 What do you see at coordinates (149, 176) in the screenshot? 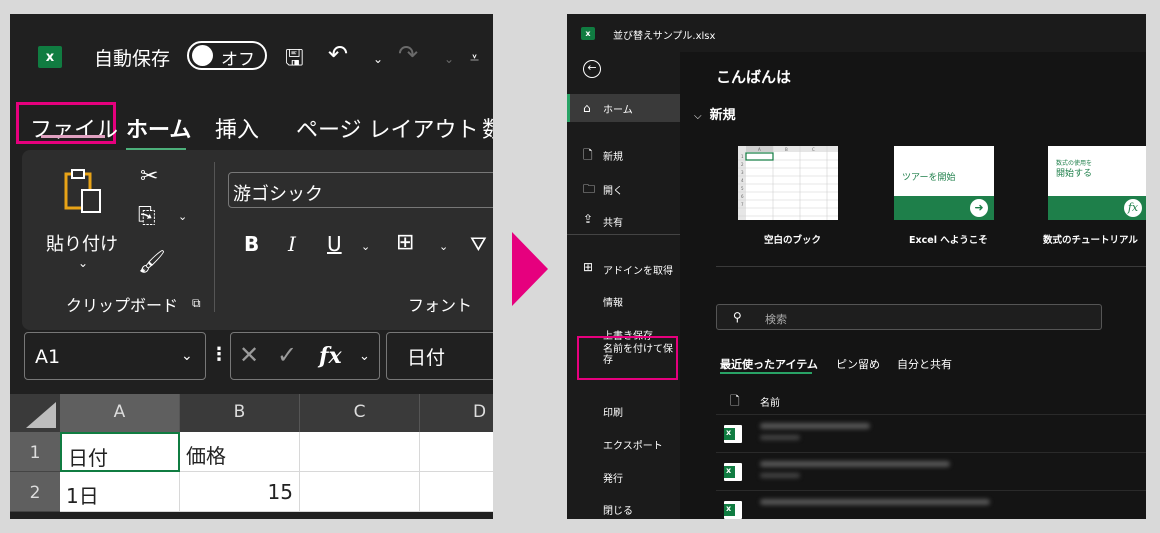
I see `cut-icon: ✂` at bounding box center [149, 176].